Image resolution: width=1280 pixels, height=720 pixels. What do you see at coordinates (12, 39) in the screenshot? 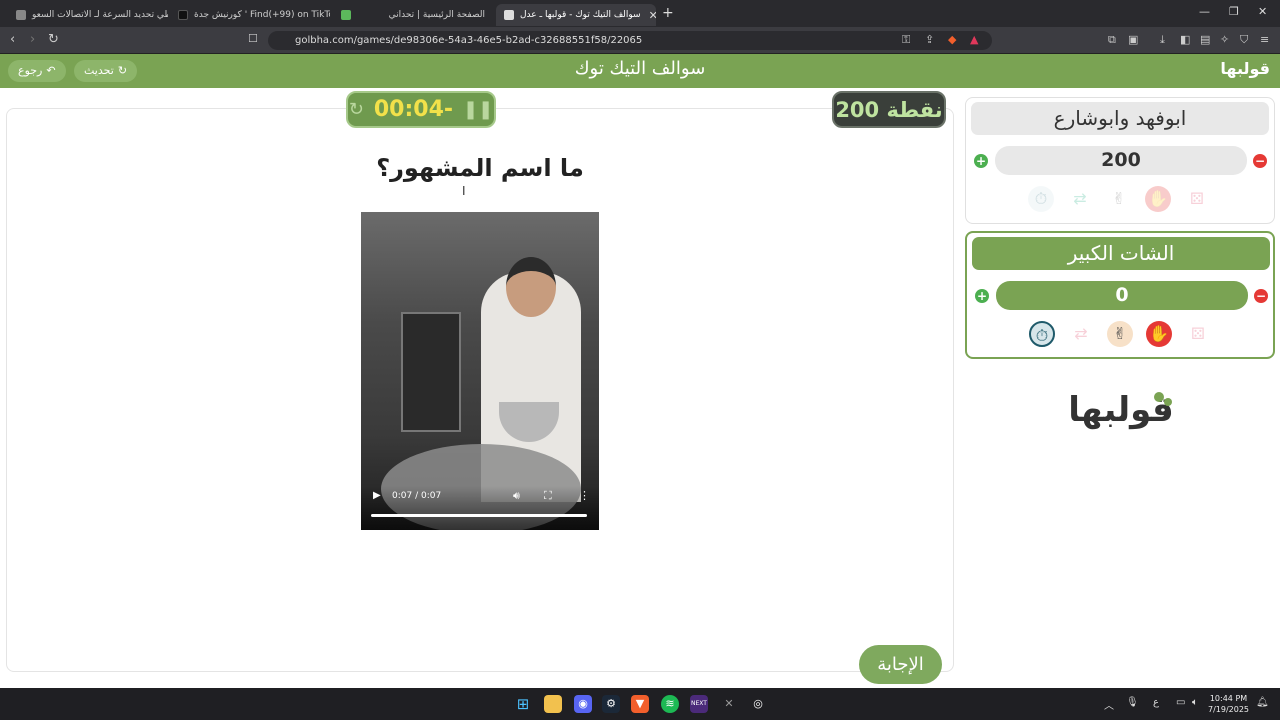
I see `back-arrow-icon: ‹` at bounding box center [12, 39].